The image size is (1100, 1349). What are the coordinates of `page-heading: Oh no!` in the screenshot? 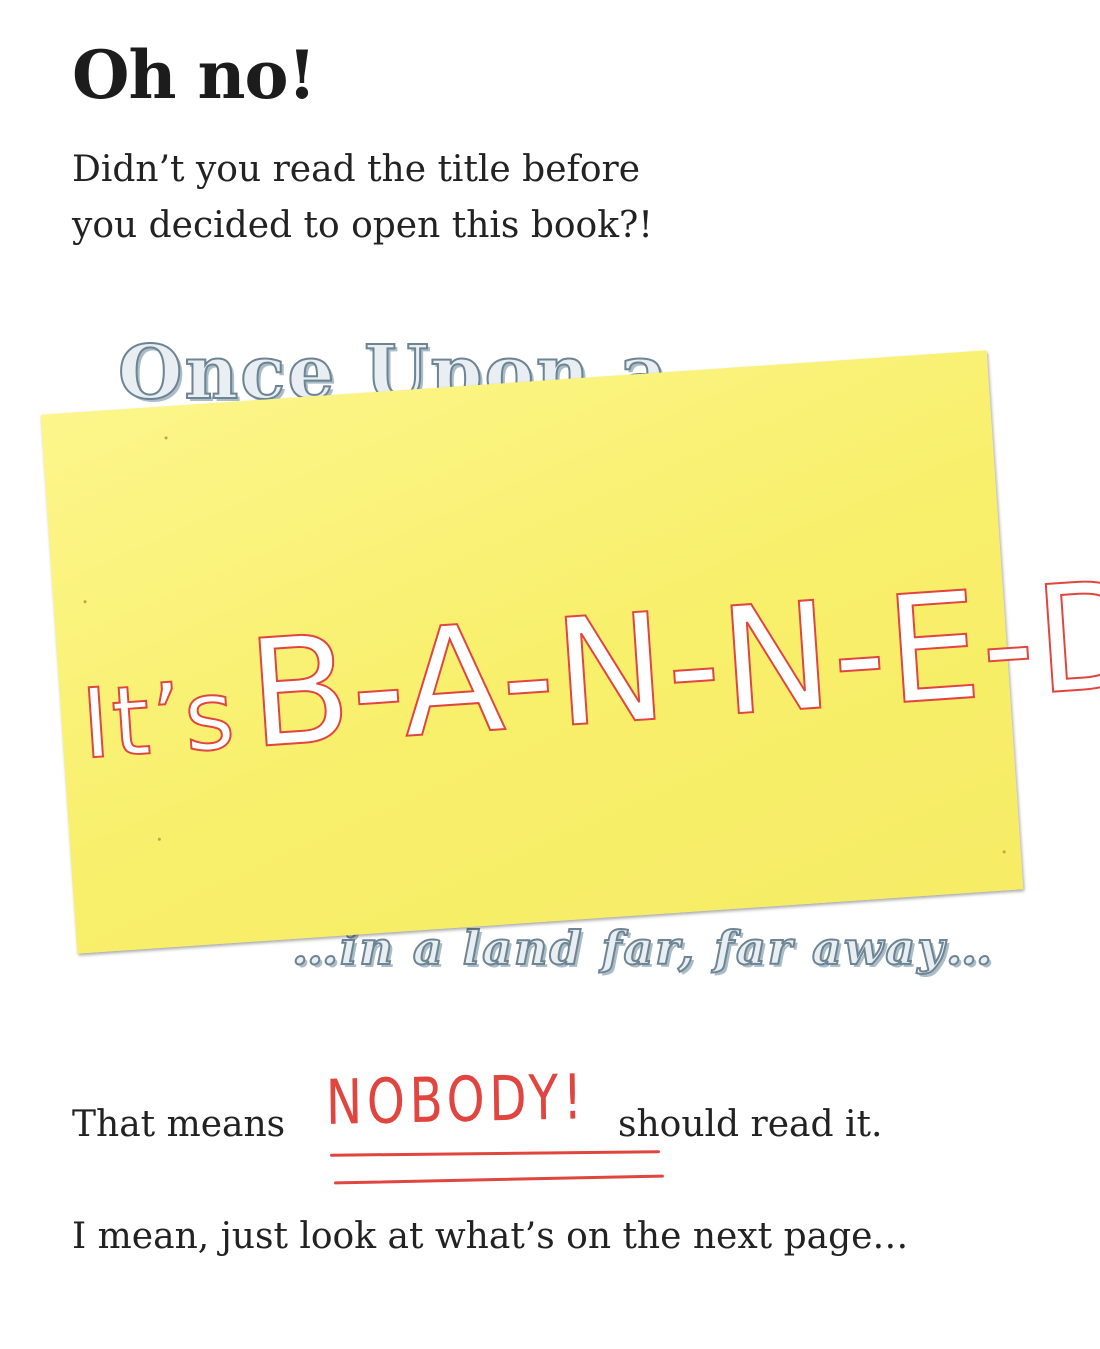 It's located at (194, 75).